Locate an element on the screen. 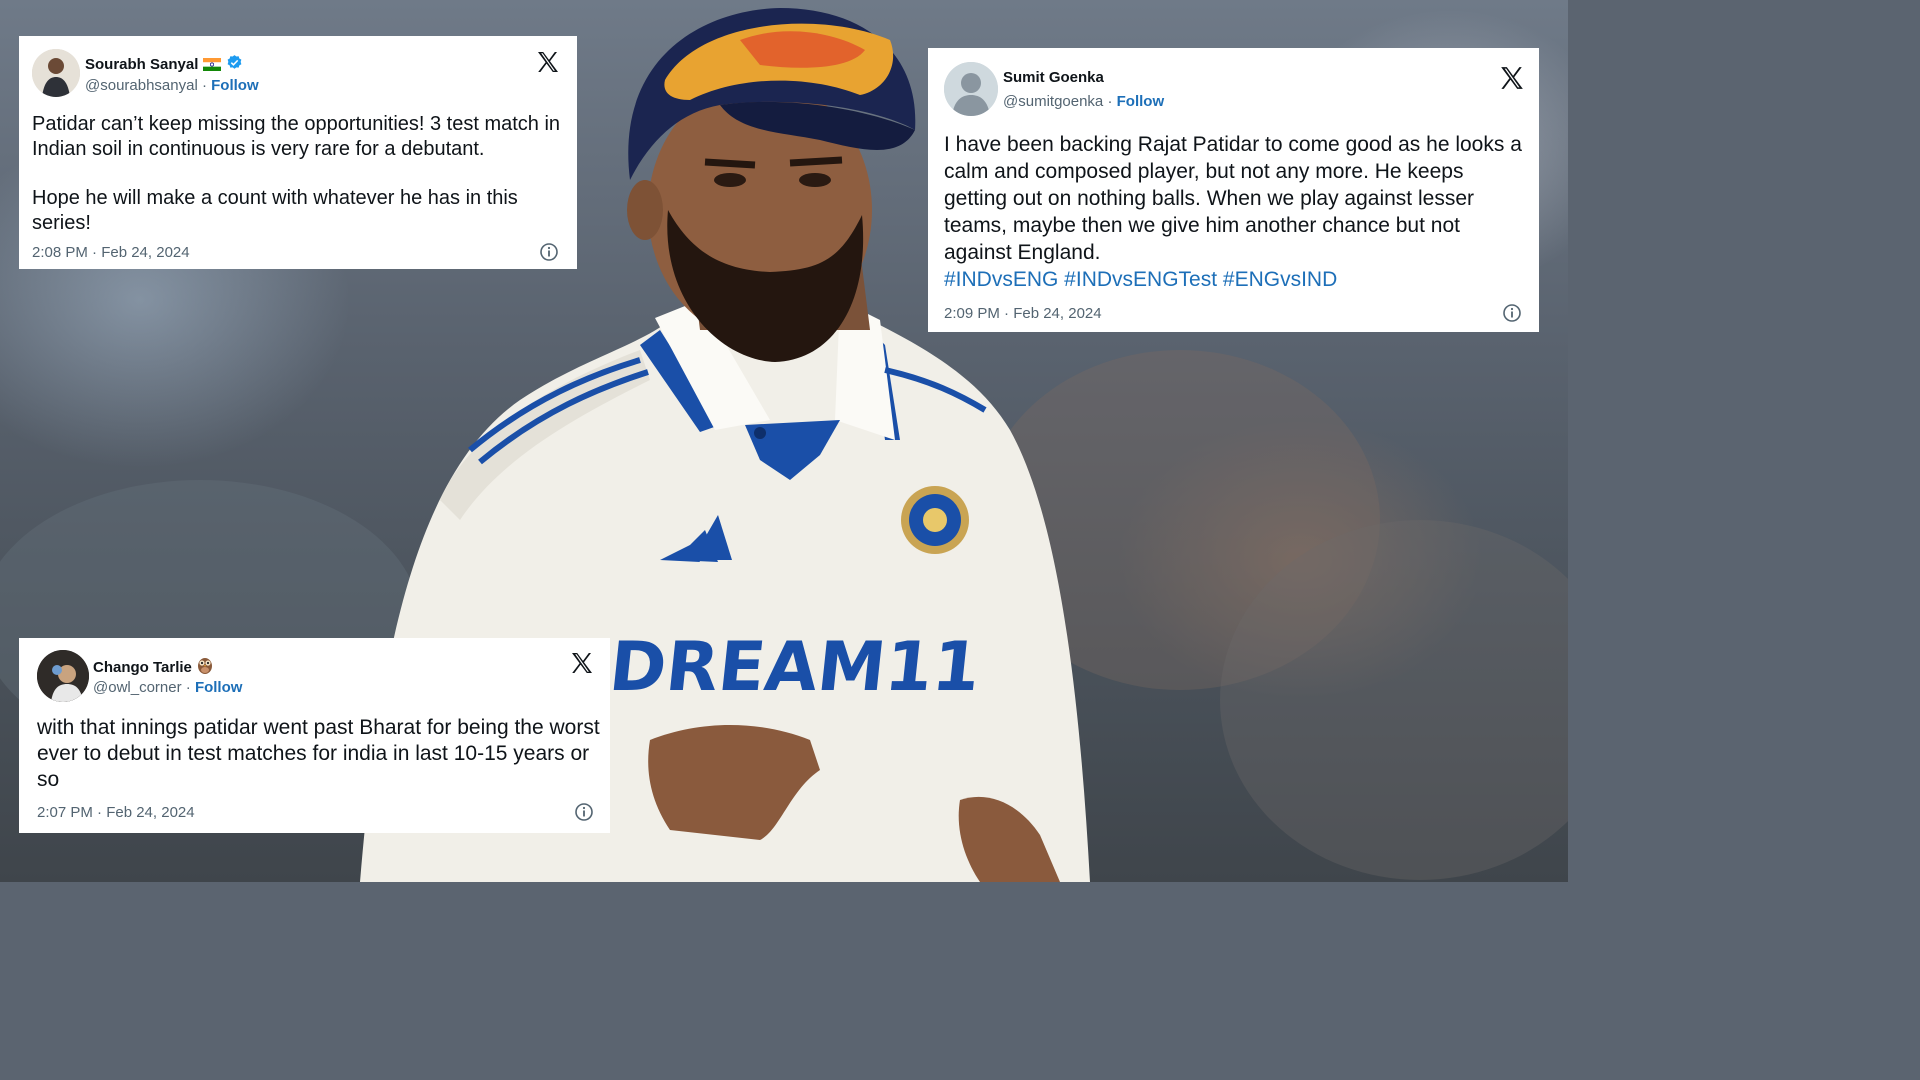 This screenshot has width=1920, height=1080. author-handle-line: @owl_corner · Follow is located at coordinates (168, 687).